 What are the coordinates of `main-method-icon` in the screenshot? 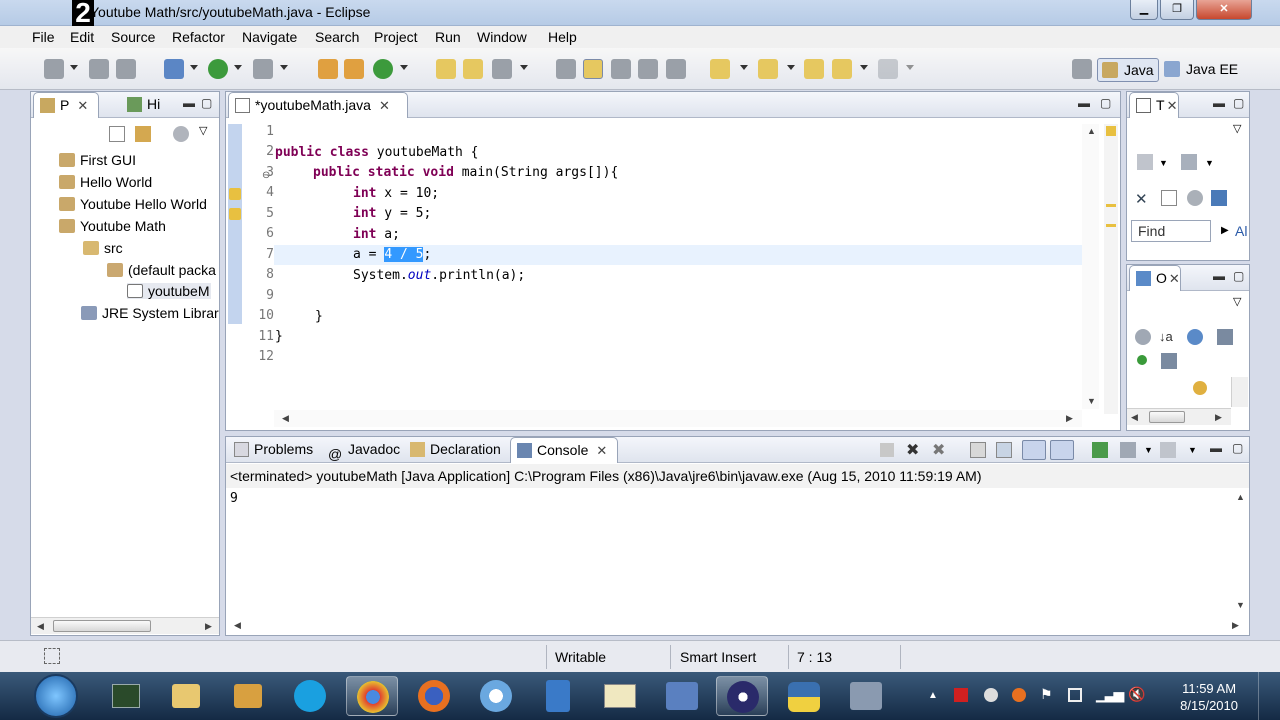 It's located at (1200, 388).